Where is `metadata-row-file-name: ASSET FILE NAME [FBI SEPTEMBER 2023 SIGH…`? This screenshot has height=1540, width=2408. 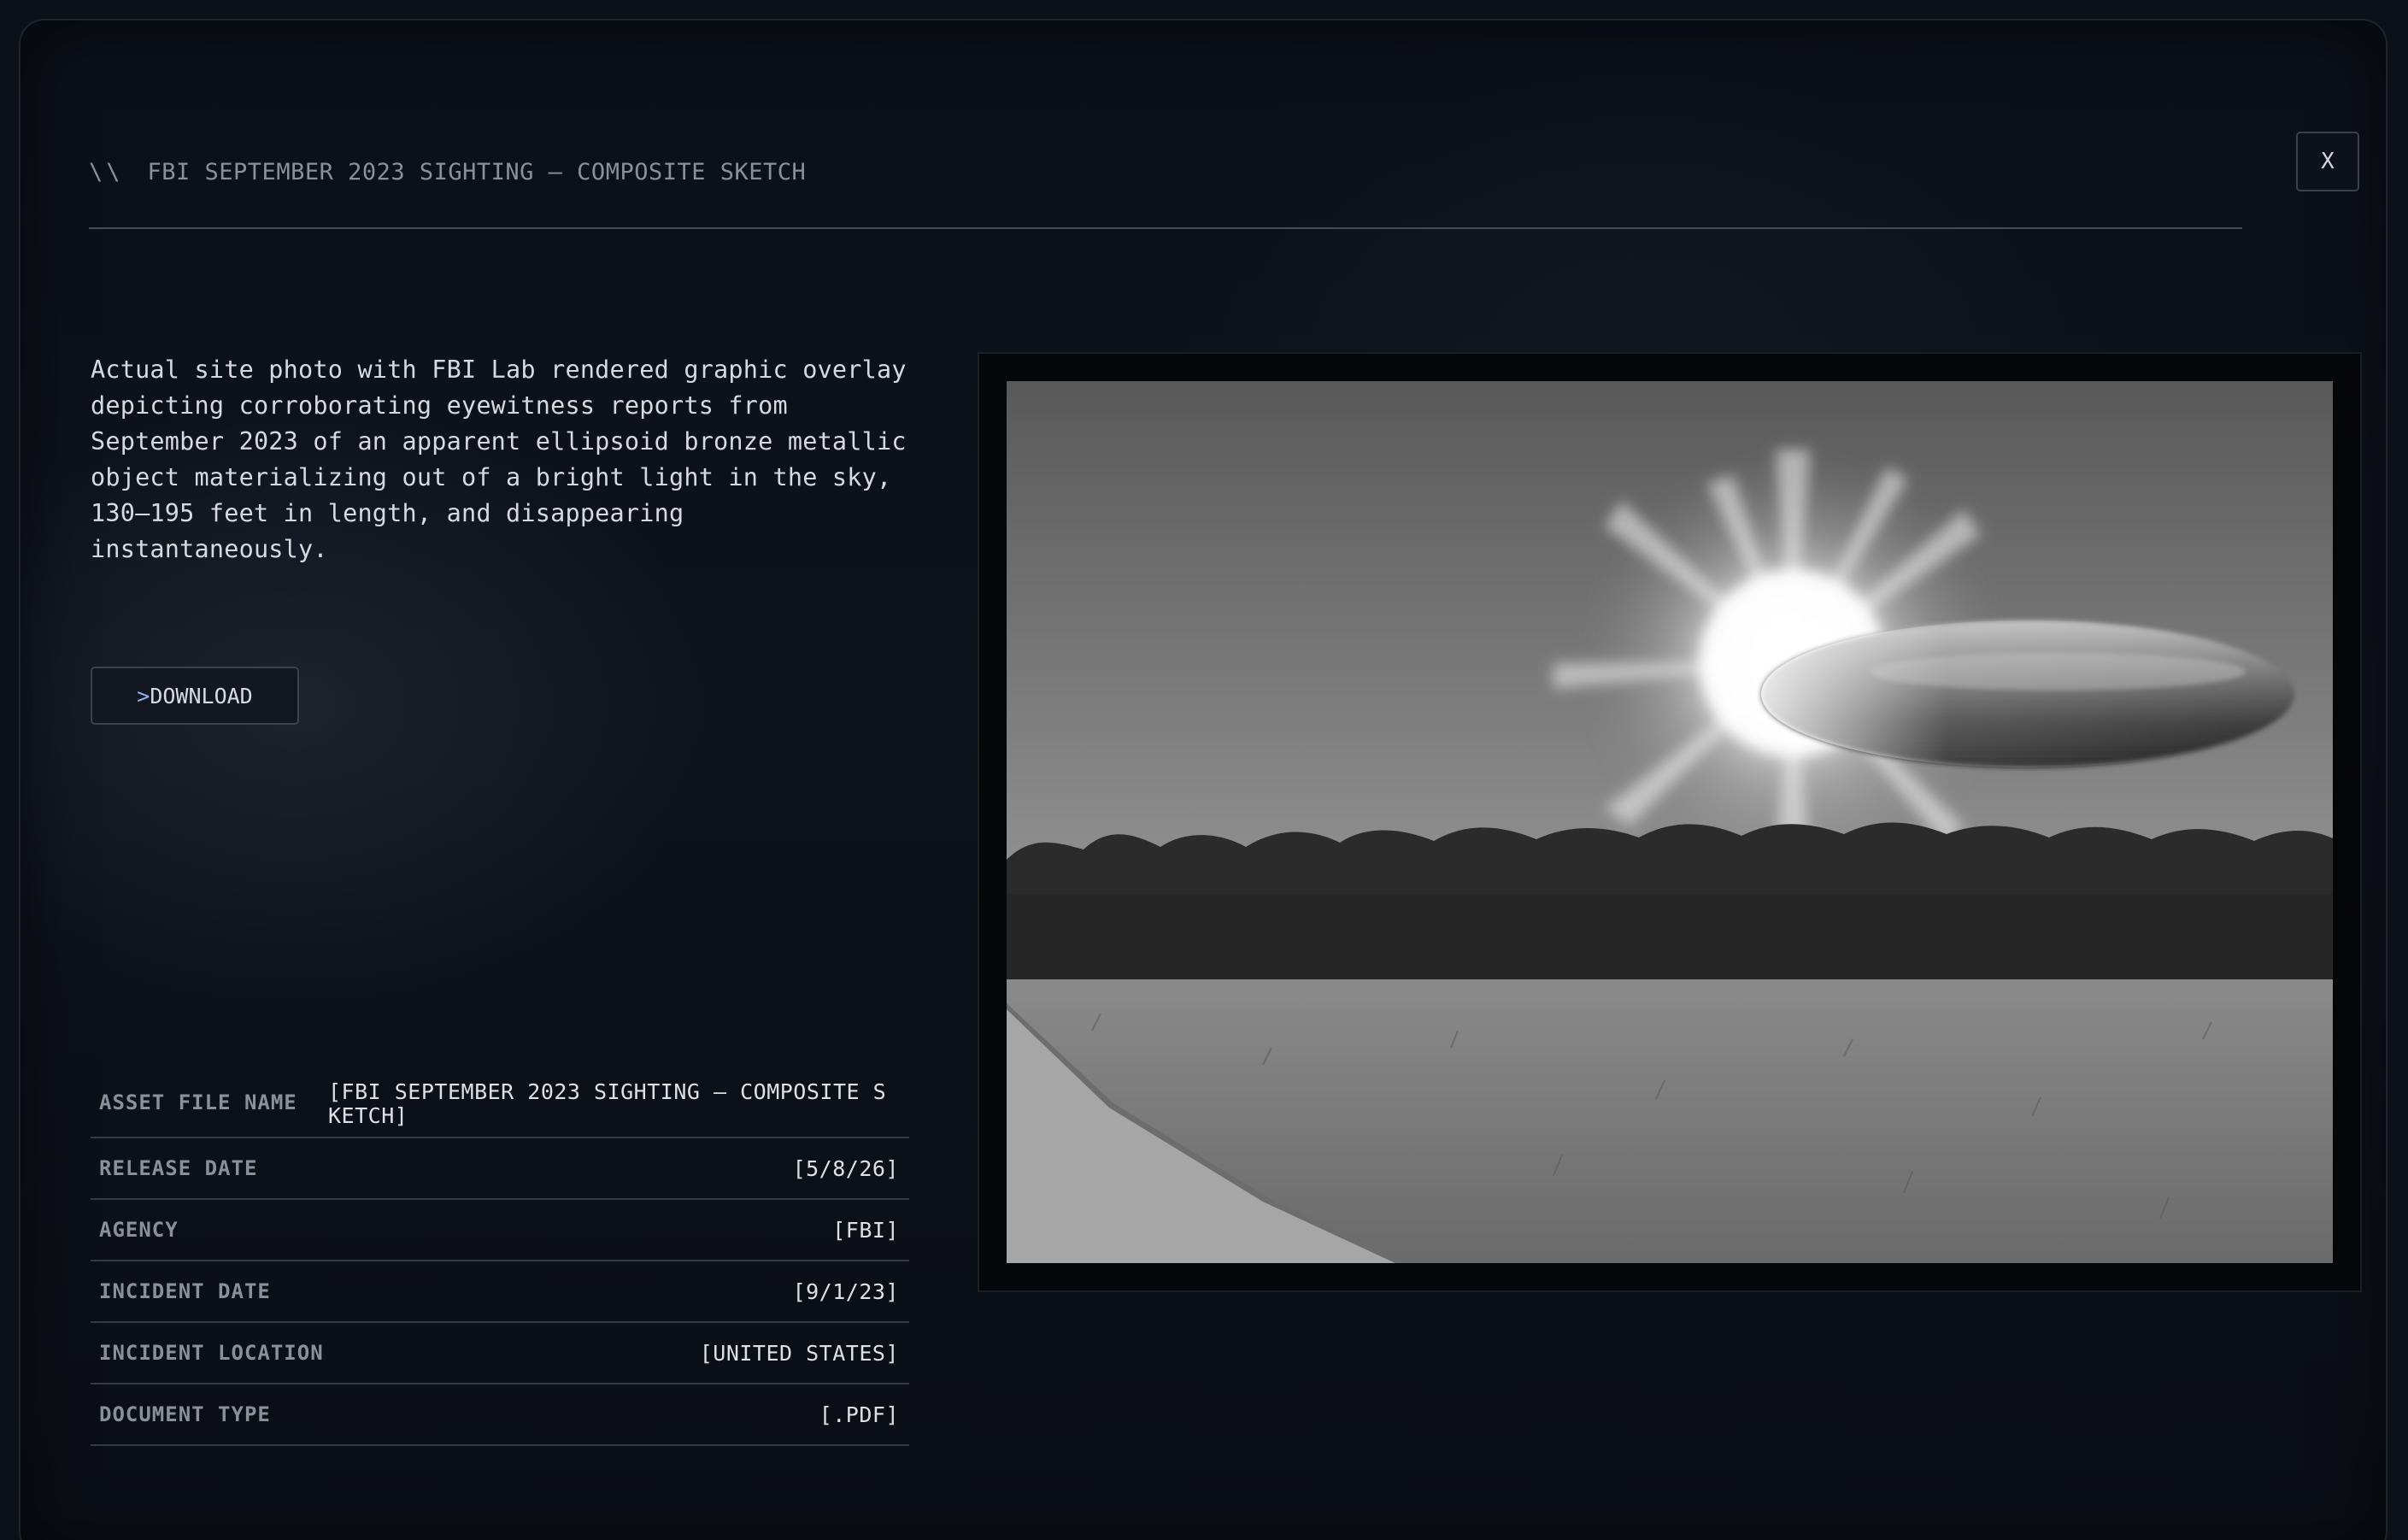 metadata-row-file-name: ASSET FILE NAME [FBI SEPTEMBER 2023 SIGH… is located at coordinates (500, 1103).